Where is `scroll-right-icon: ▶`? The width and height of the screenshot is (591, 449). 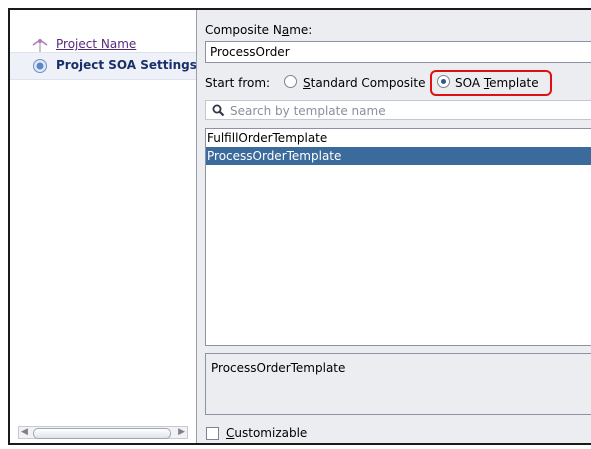 scroll-right-icon: ▶ is located at coordinates (181, 432).